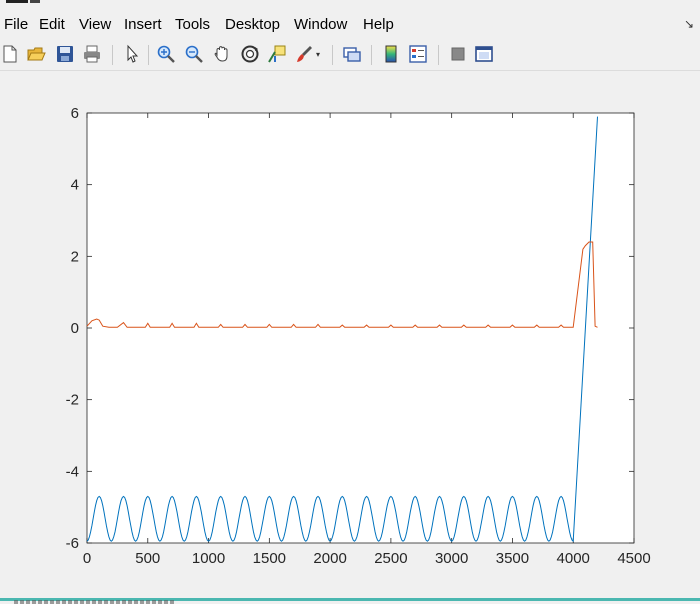  I want to click on window-title-strip, so click(350, 6).